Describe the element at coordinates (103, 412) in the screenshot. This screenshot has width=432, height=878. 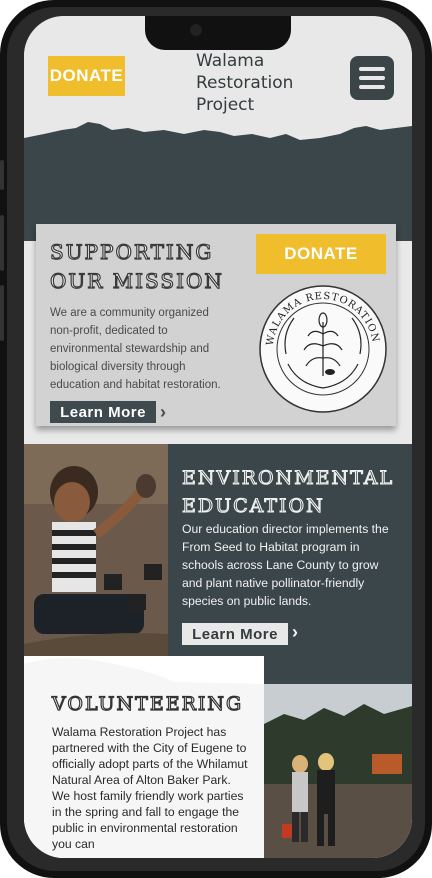
I see `mission-learn-more-button: Learn More` at that location.